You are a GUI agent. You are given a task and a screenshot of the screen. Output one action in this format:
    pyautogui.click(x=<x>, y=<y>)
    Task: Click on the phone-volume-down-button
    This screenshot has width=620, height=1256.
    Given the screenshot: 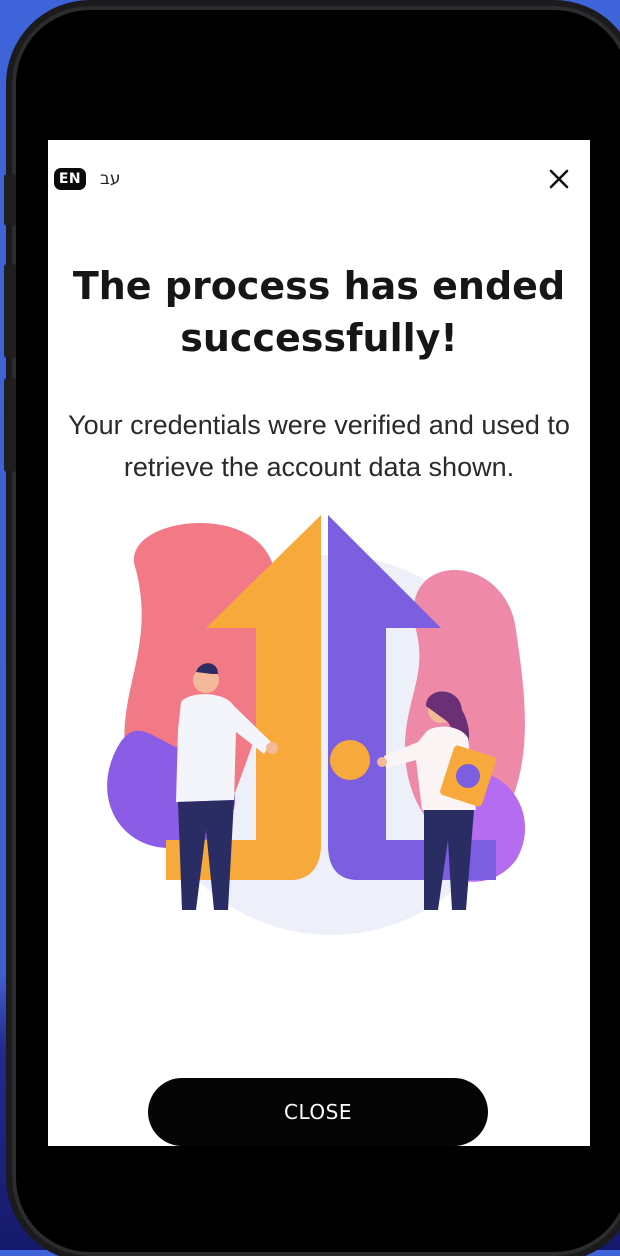 What is the action you would take?
    pyautogui.click(x=10, y=425)
    